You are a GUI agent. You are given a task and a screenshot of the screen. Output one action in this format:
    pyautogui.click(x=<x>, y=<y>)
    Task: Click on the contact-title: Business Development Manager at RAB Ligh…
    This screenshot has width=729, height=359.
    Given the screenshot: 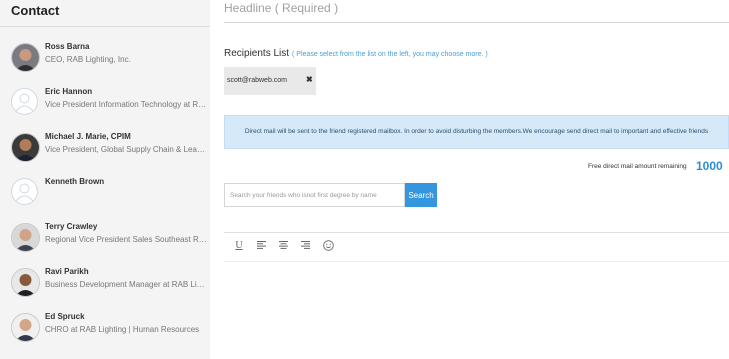 What is the action you would take?
    pyautogui.click(x=127, y=284)
    